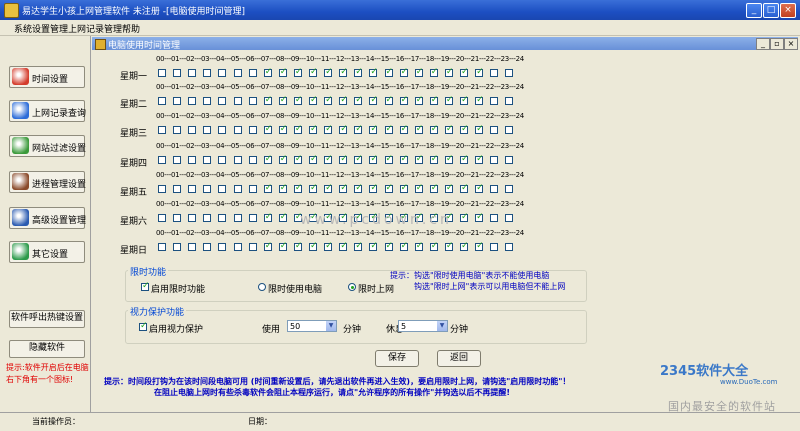 The width and height of the screenshot is (800, 431). I want to click on sidebar-button-3: 进程管理设置, so click(47, 182).